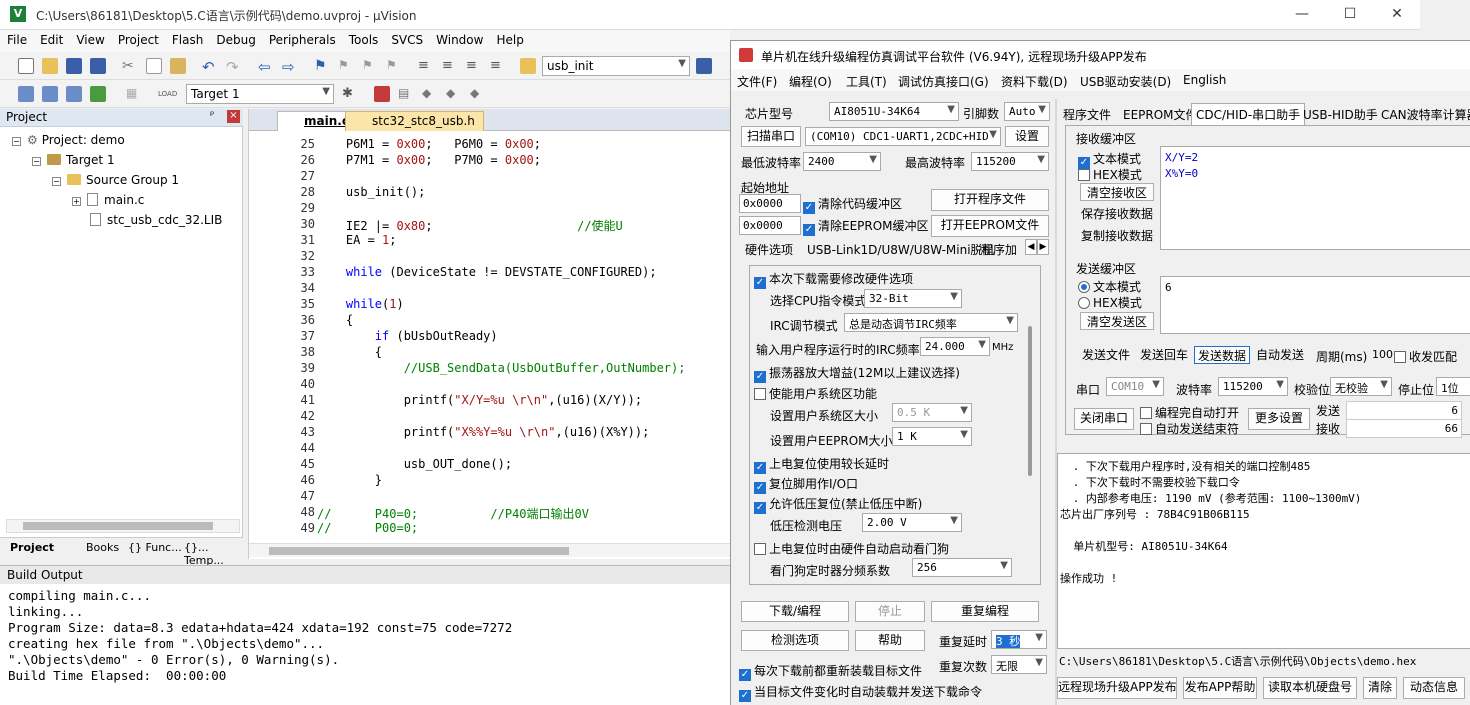 The image size is (1470, 705). I want to click on cut-icon: ✂, so click(130, 66).